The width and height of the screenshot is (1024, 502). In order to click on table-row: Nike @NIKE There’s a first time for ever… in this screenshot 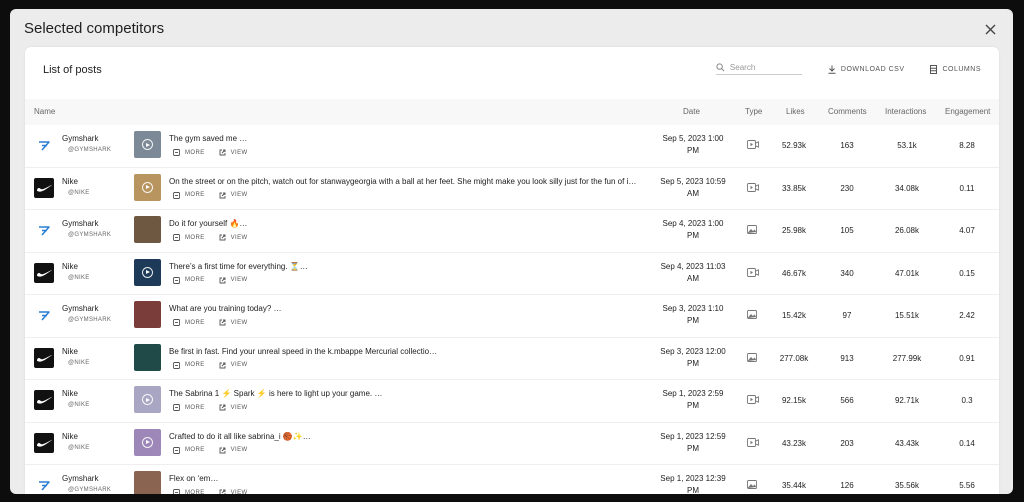, I will do `click(512, 274)`.